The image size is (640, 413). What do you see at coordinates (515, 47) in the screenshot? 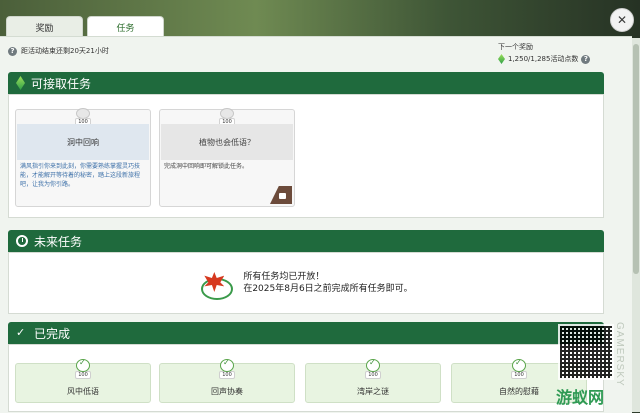
I see `next-reward-label: 下一个奖励` at bounding box center [515, 47].